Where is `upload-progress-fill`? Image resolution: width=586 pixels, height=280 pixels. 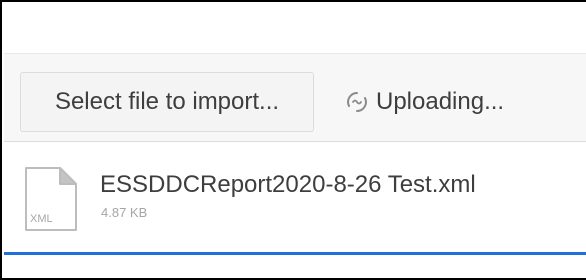 upload-progress-fill is located at coordinates (295, 253).